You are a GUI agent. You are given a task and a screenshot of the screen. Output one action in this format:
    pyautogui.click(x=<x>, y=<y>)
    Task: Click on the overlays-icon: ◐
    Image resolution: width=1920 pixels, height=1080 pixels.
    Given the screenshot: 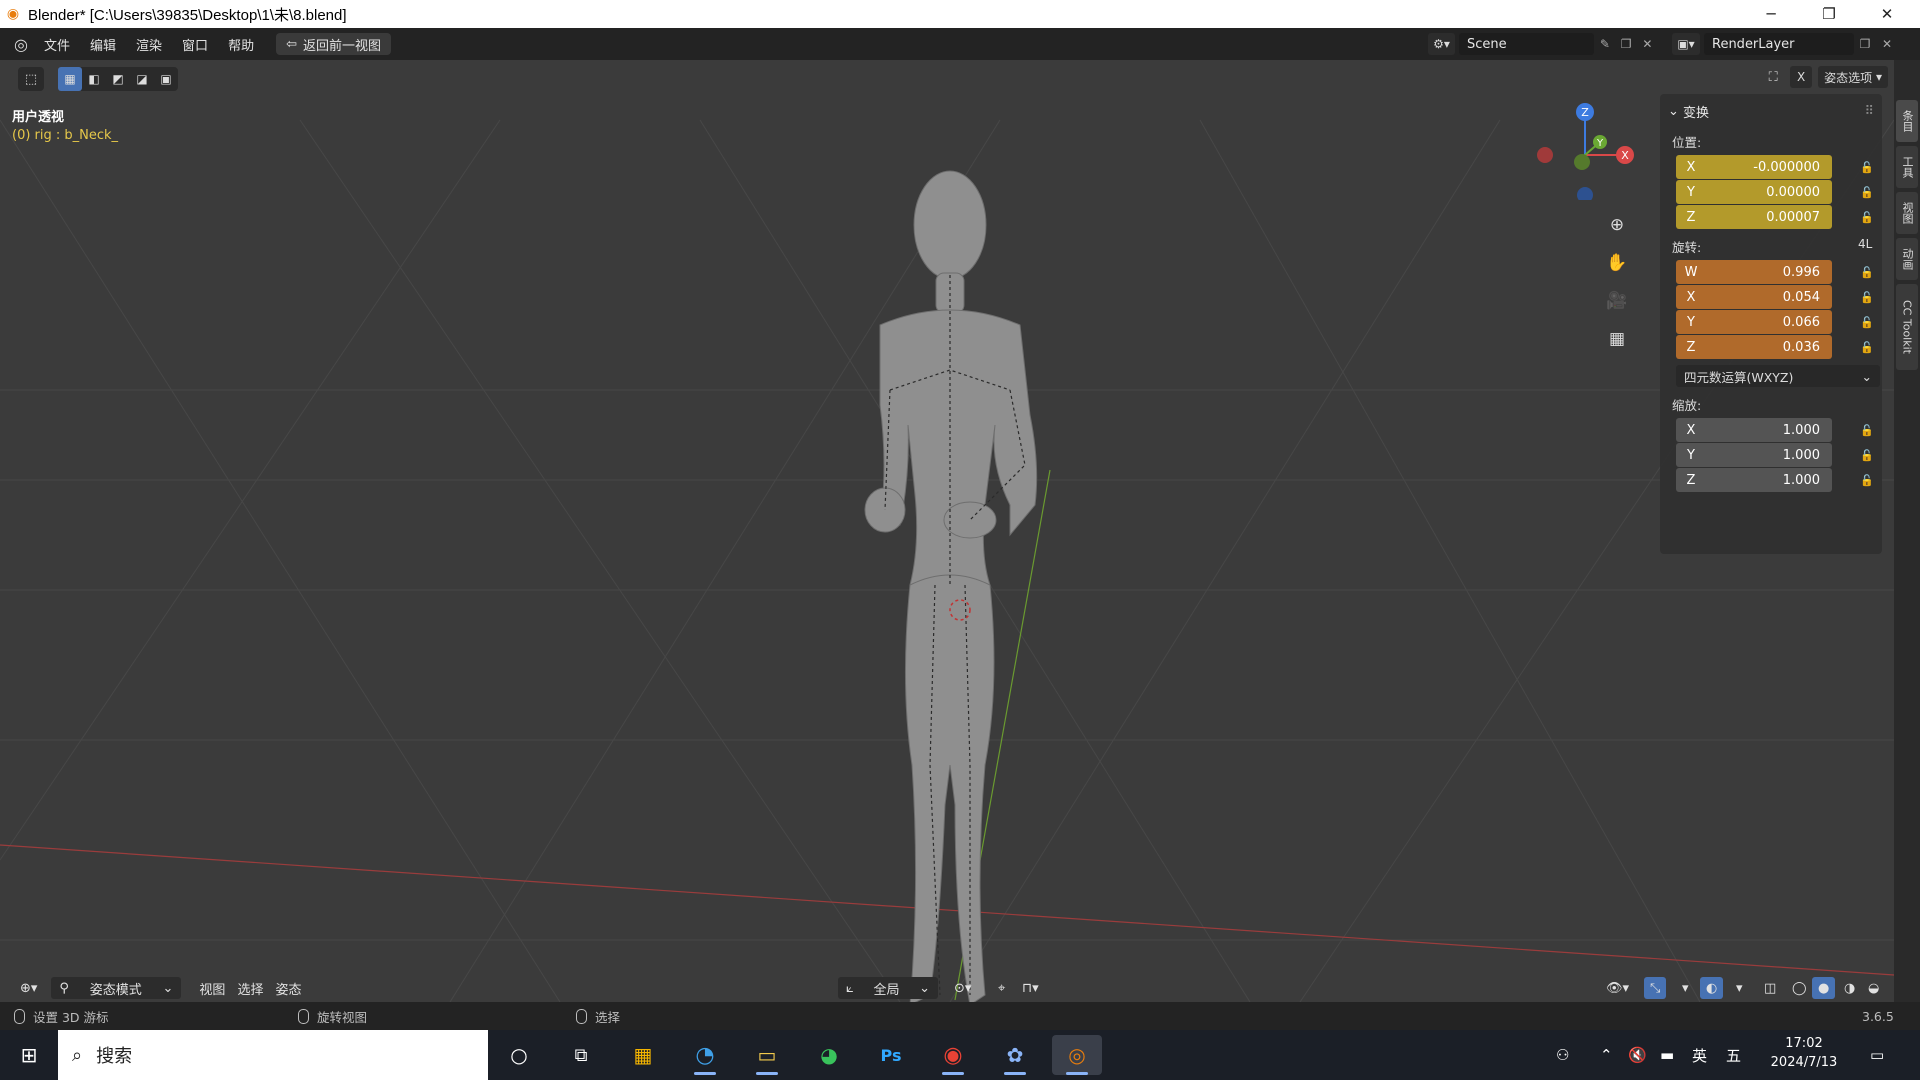 What is the action you would take?
    pyautogui.click(x=1712, y=988)
    